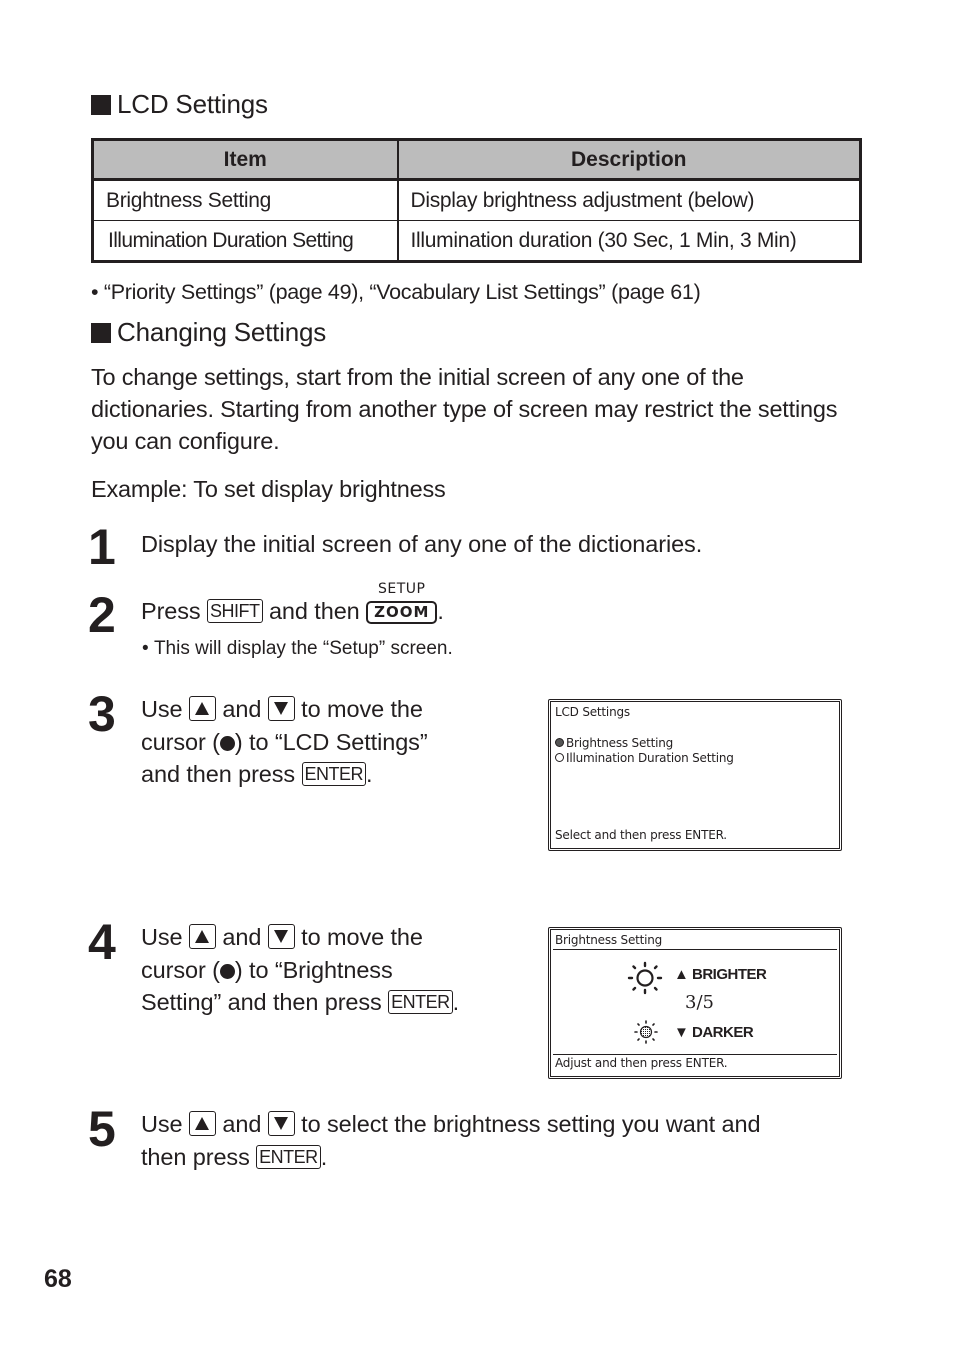 Image resolution: width=954 pixels, height=1345 pixels. I want to click on step-text-part: then press, so click(195, 1156).